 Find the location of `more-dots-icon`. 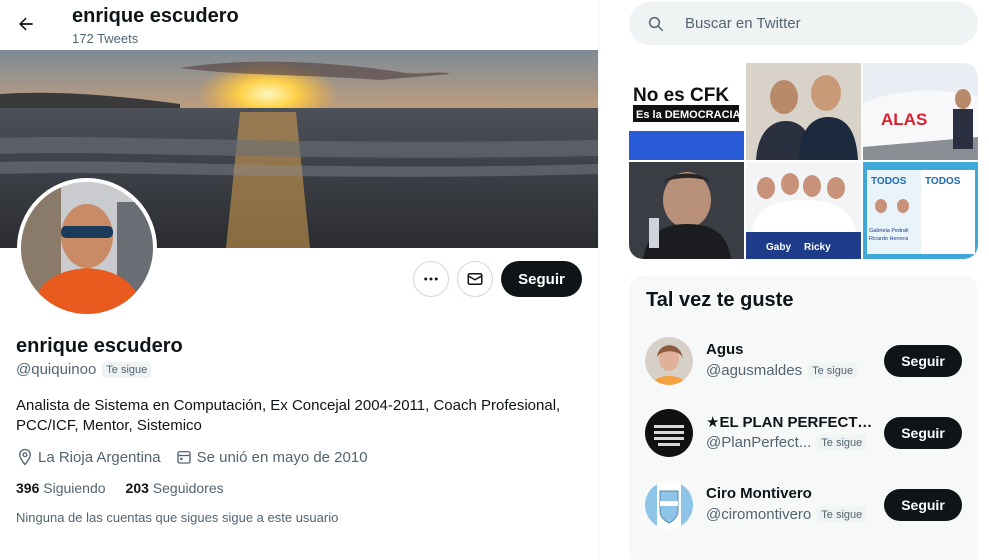

more-dots-icon is located at coordinates (431, 279).